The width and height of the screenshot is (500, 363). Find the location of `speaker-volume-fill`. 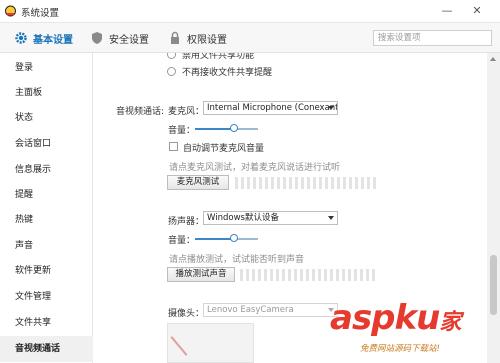

speaker-volume-fill is located at coordinates (214, 239).